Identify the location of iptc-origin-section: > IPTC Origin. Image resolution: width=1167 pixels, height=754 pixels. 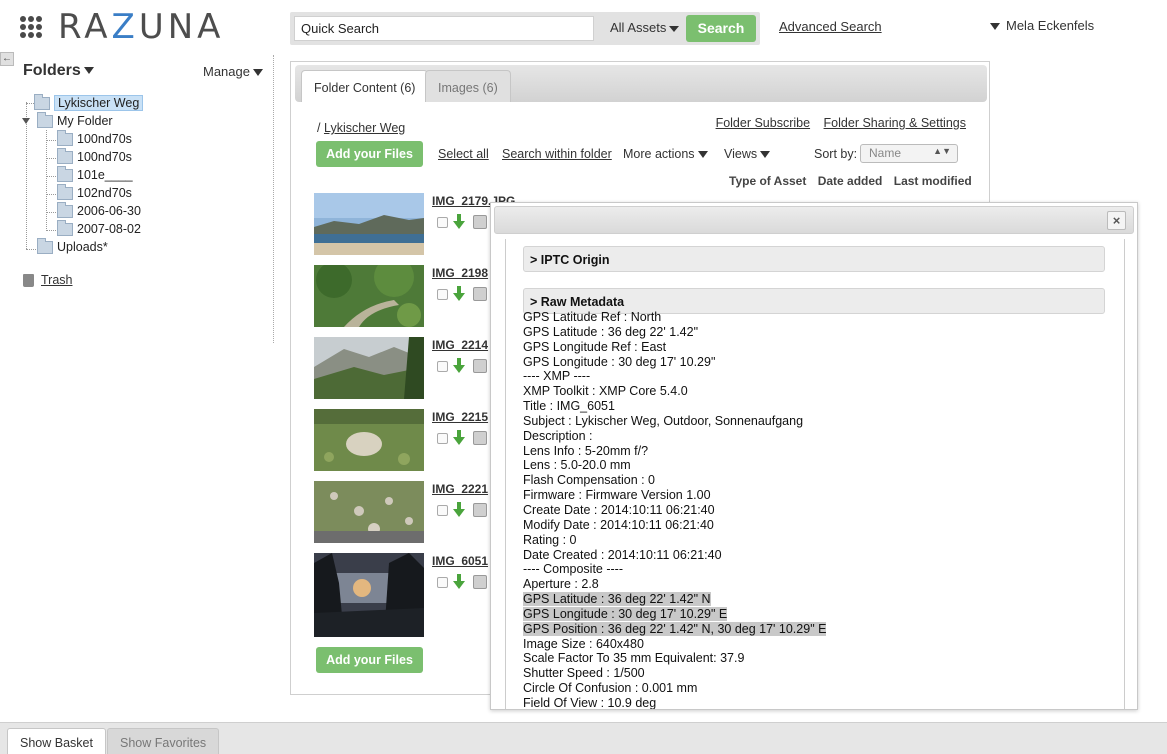
(814, 259).